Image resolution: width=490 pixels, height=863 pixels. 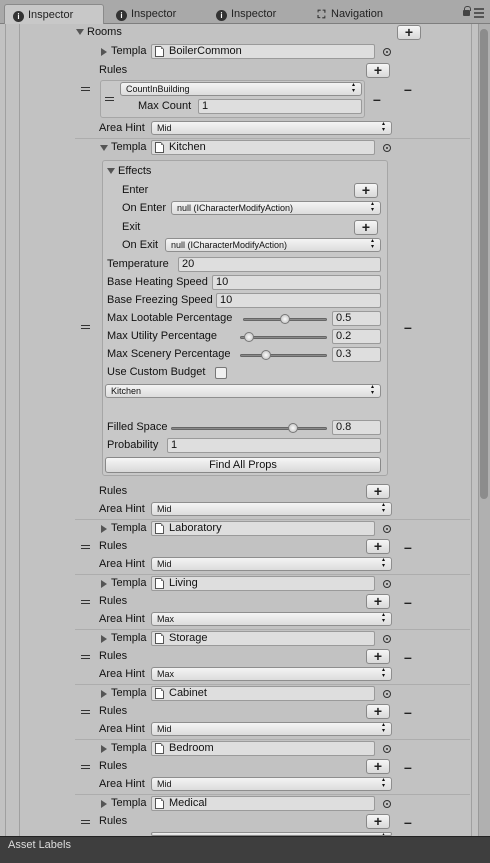 I want to click on heating-speed-field: 10, so click(x=296, y=282).